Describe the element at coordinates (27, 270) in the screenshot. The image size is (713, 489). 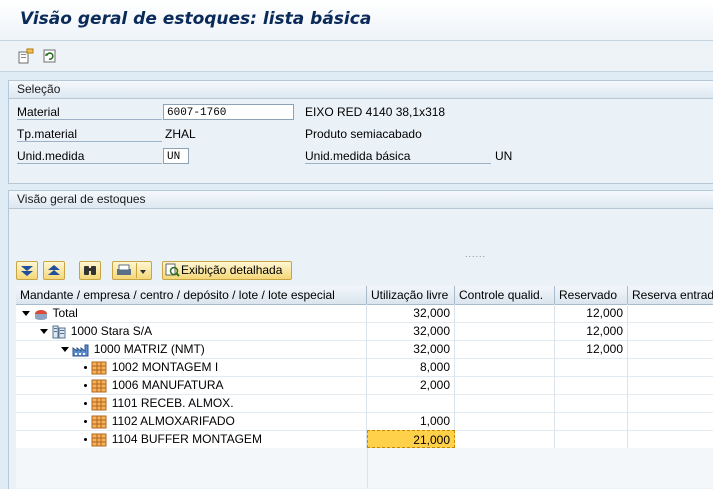
I see `expand-all-icon` at that location.